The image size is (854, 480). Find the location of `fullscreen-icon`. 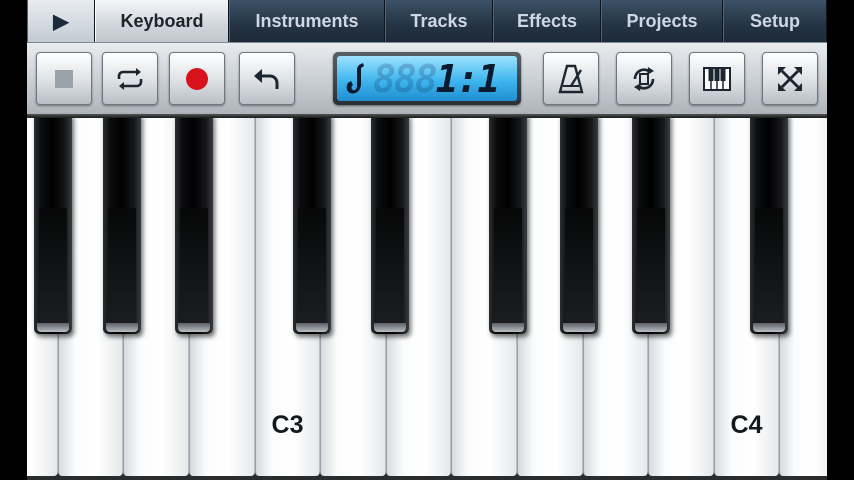

fullscreen-icon is located at coordinates (790, 78).